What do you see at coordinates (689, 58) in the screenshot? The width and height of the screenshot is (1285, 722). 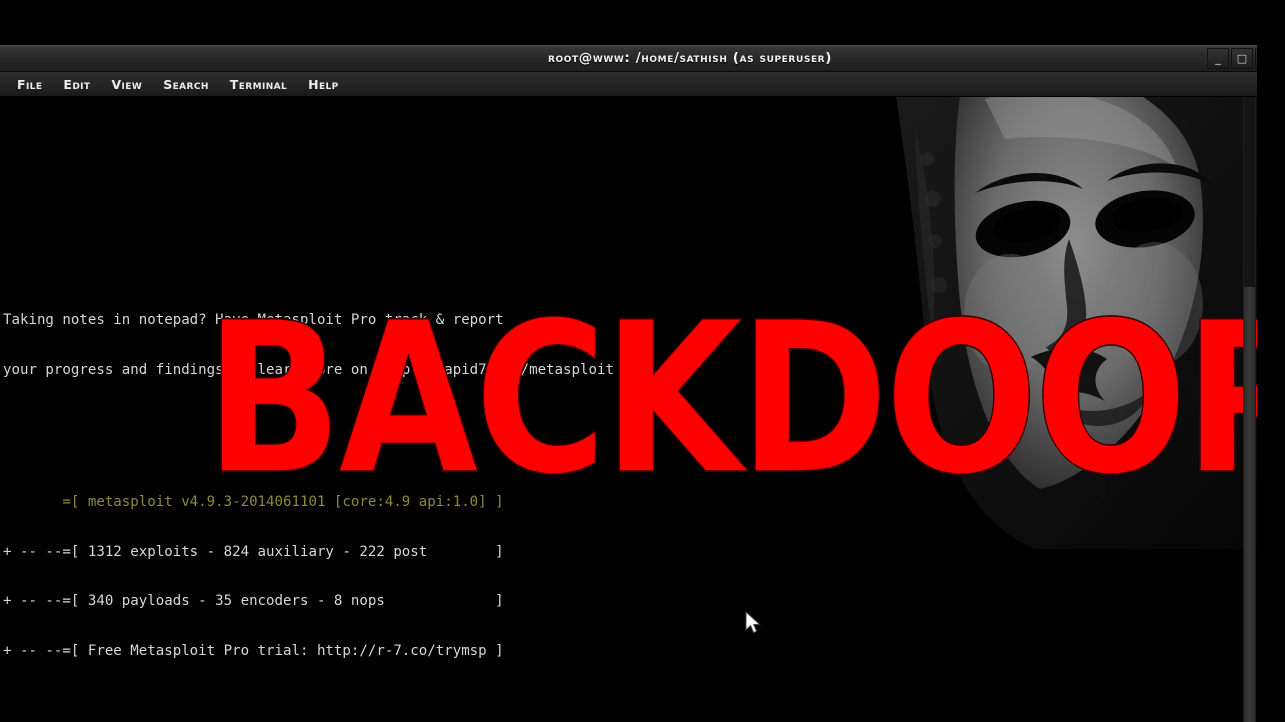 I see `window-title: root@www: /home/sathish (as superuser)` at bounding box center [689, 58].